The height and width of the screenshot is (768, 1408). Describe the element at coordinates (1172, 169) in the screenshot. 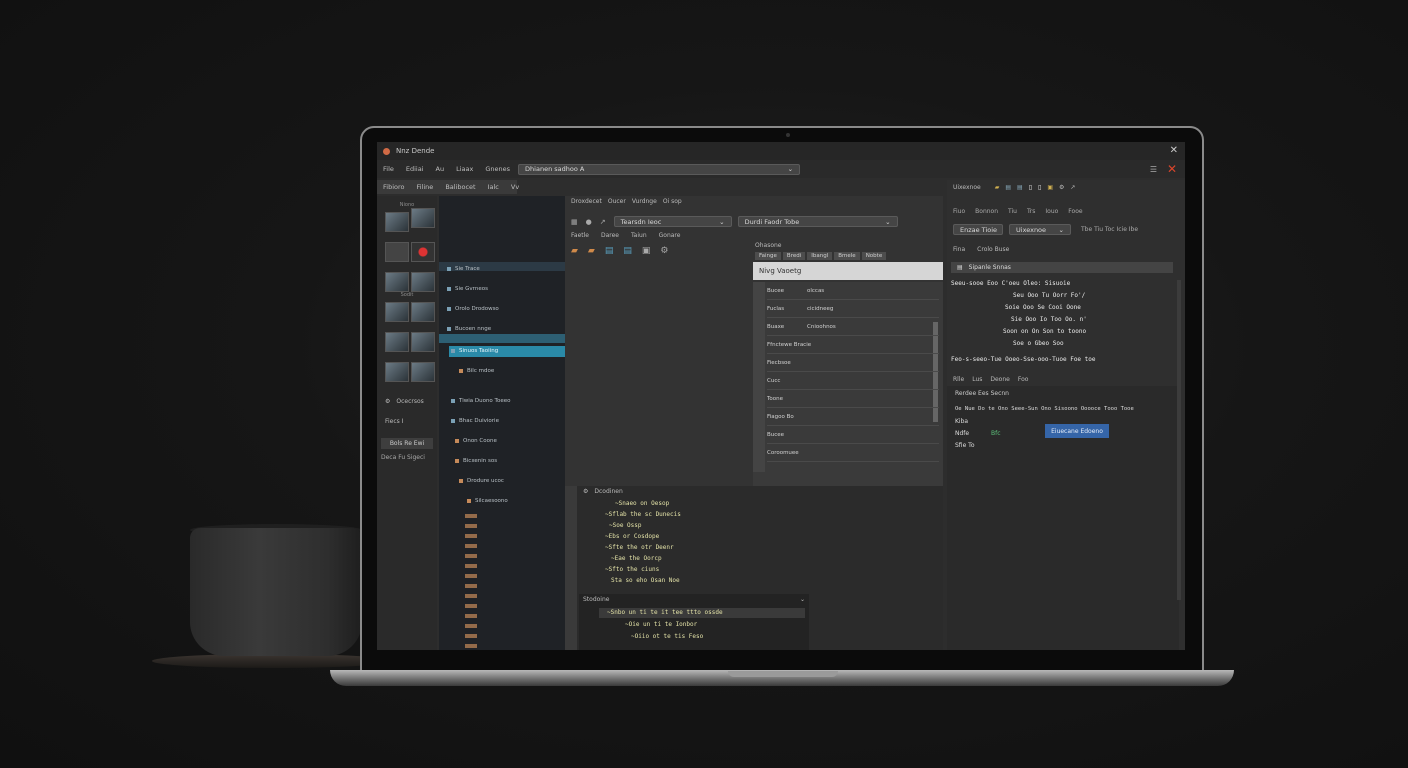

I see `close-red-icon: ✕` at that location.